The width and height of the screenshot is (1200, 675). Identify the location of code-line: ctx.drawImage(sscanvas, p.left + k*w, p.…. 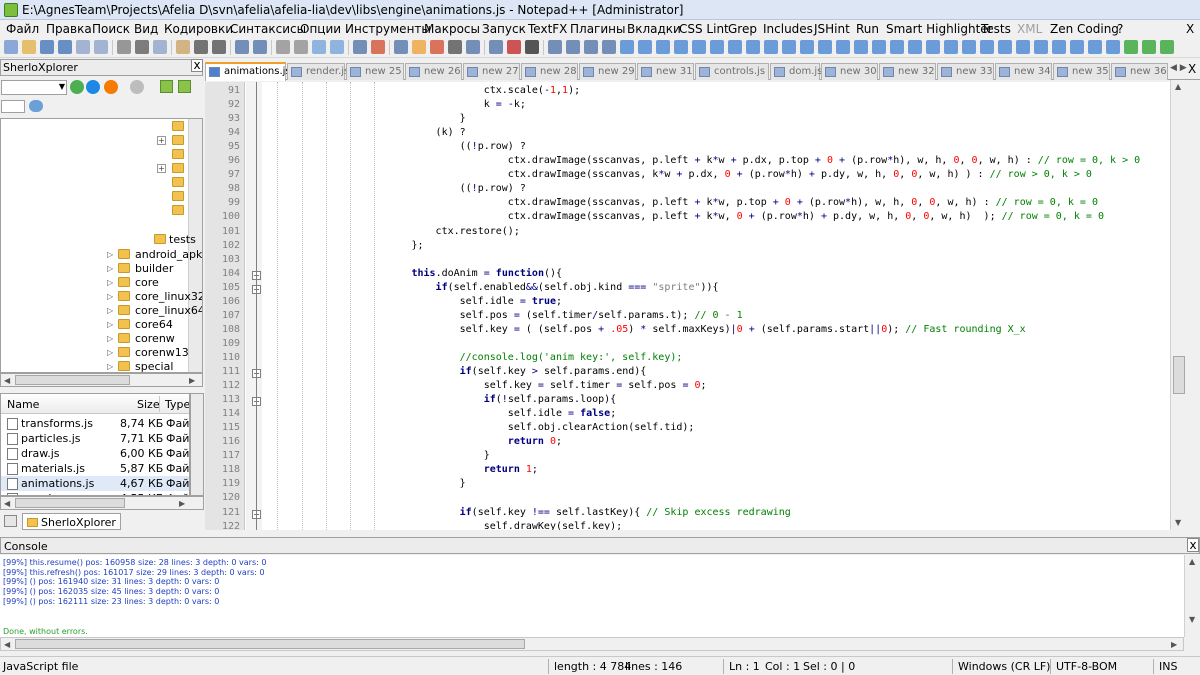
(803, 202).